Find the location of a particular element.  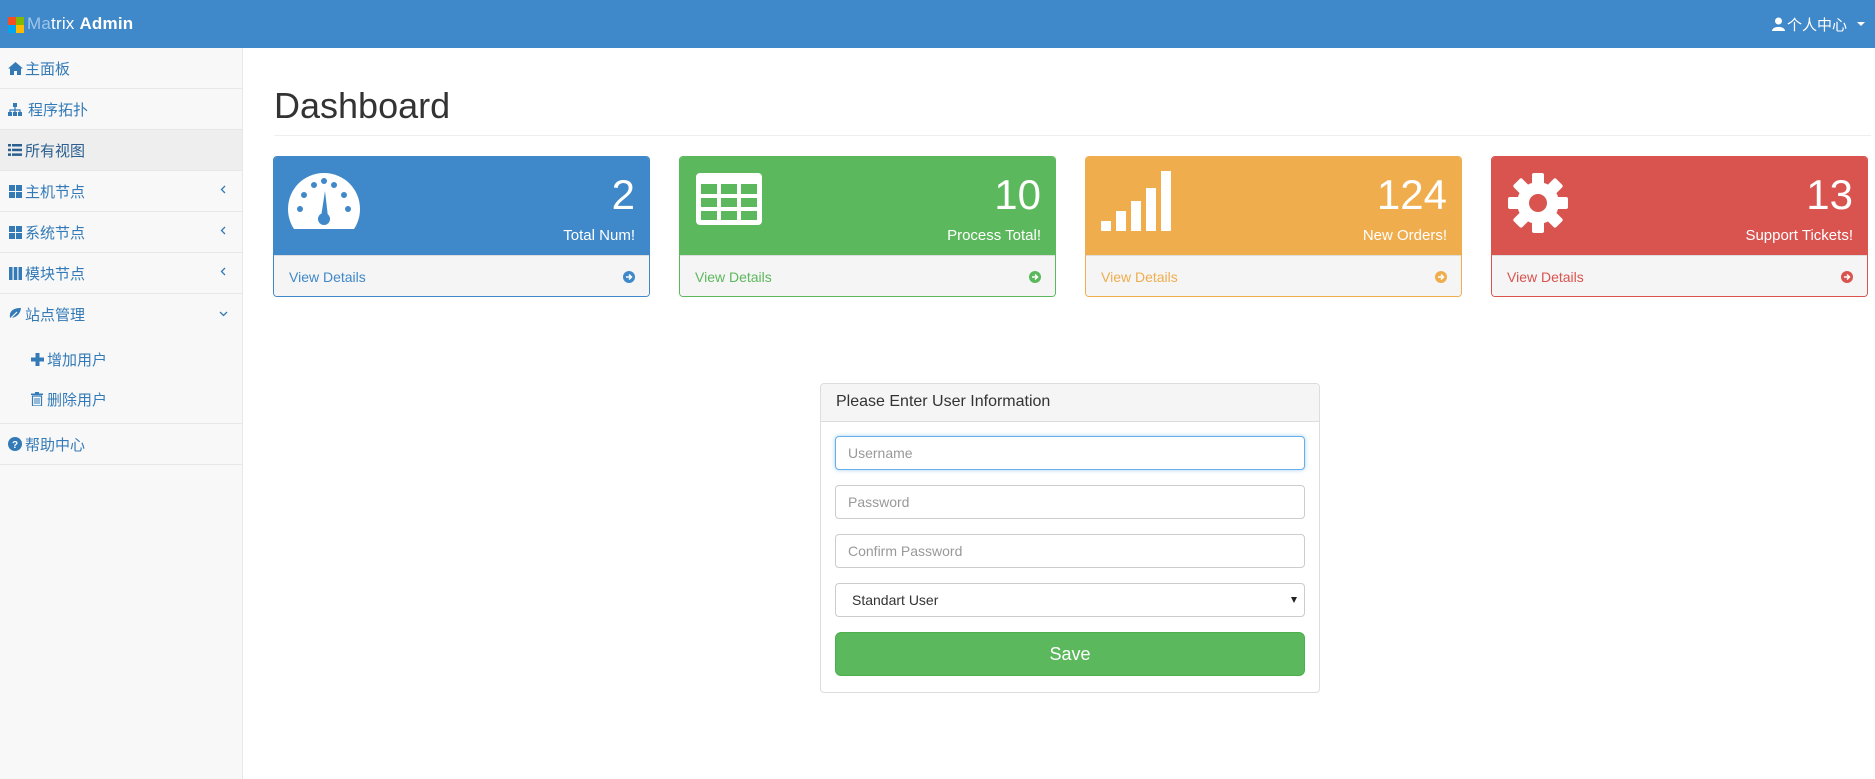

site-management-submenu: 增加用户 删除用户 is located at coordinates (121, 379).